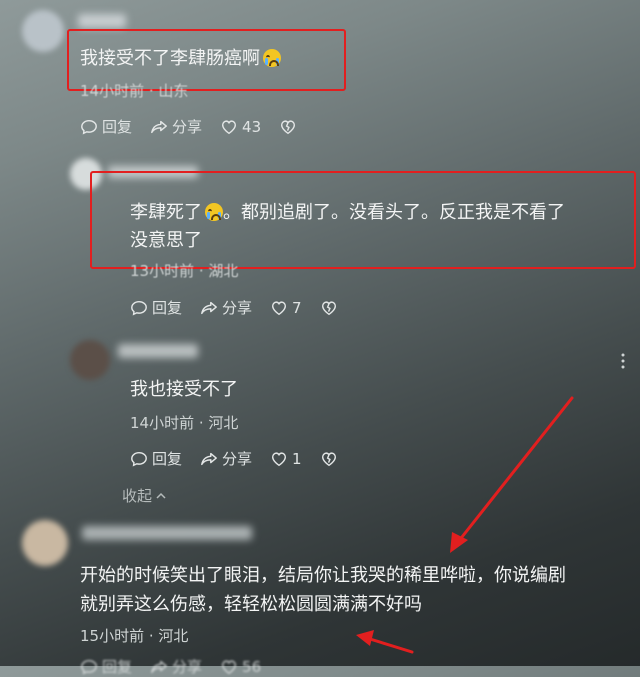 This screenshot has height=677, width=640. What do you see at coordinates (391, 645) in the screenshot?
I see `red-arrow-horizontal` at bounding box center [391, 645].